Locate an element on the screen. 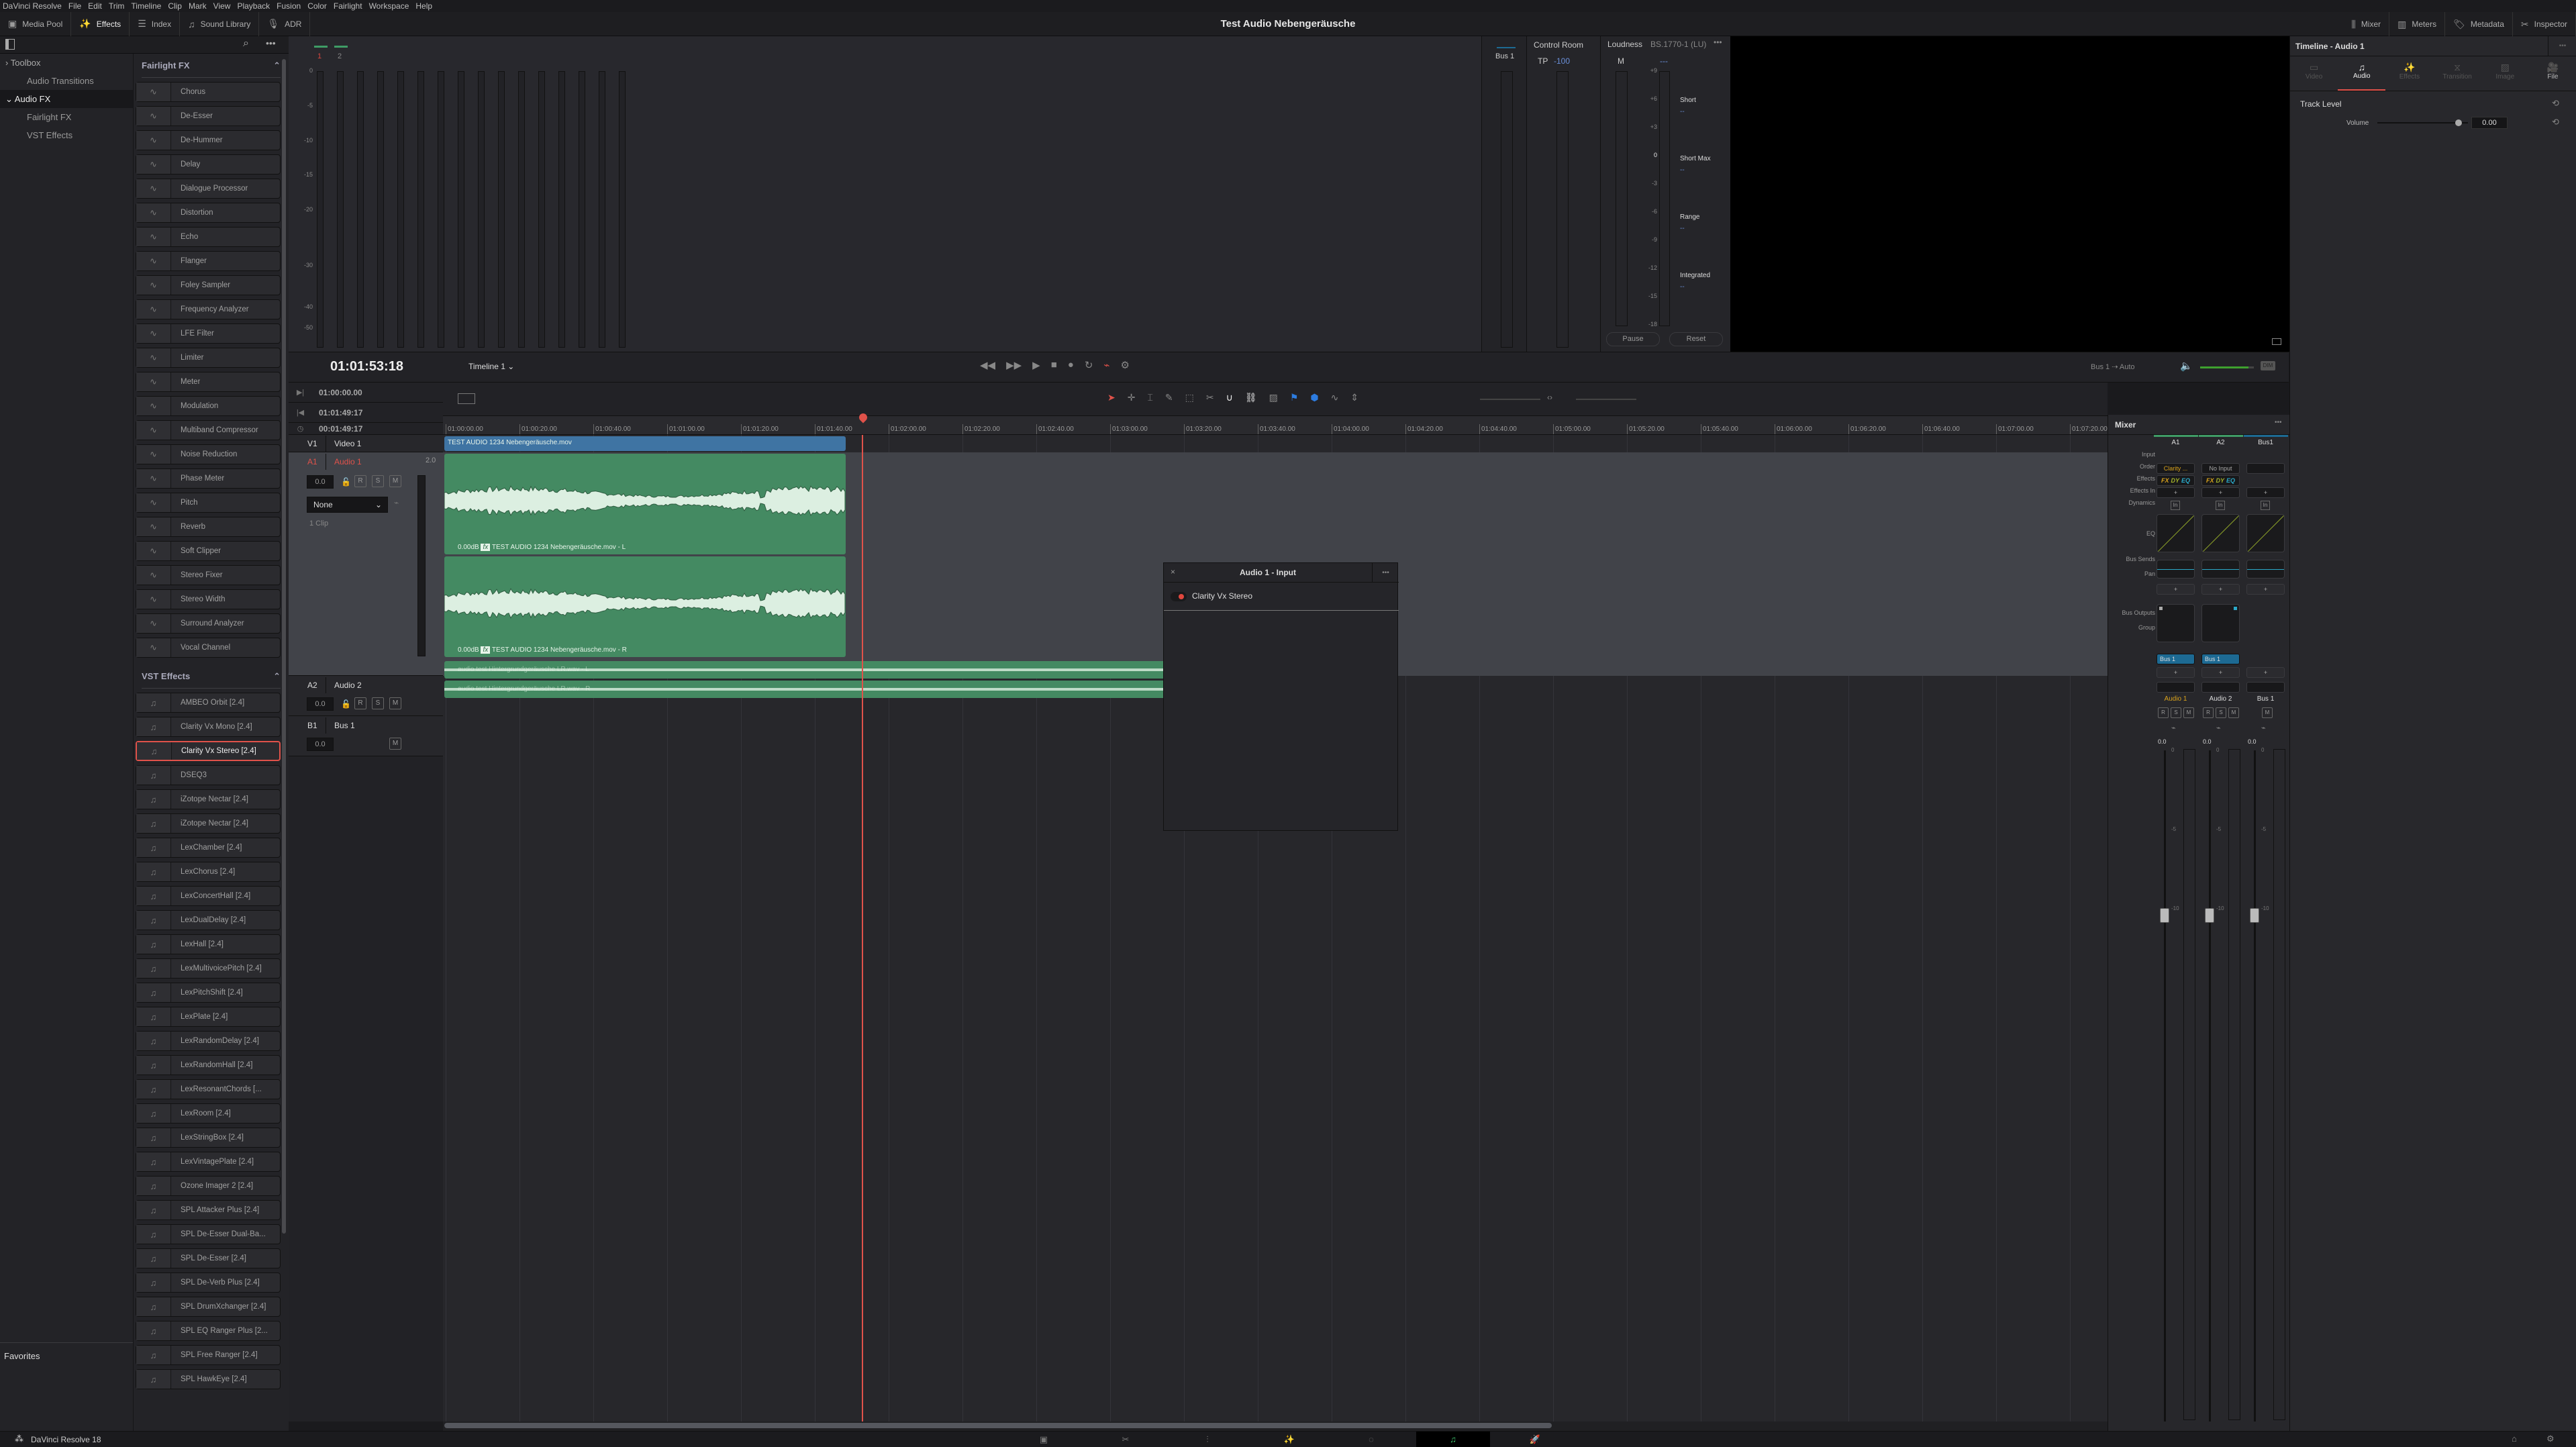  group-selector is located at coordinates (2176, 687).